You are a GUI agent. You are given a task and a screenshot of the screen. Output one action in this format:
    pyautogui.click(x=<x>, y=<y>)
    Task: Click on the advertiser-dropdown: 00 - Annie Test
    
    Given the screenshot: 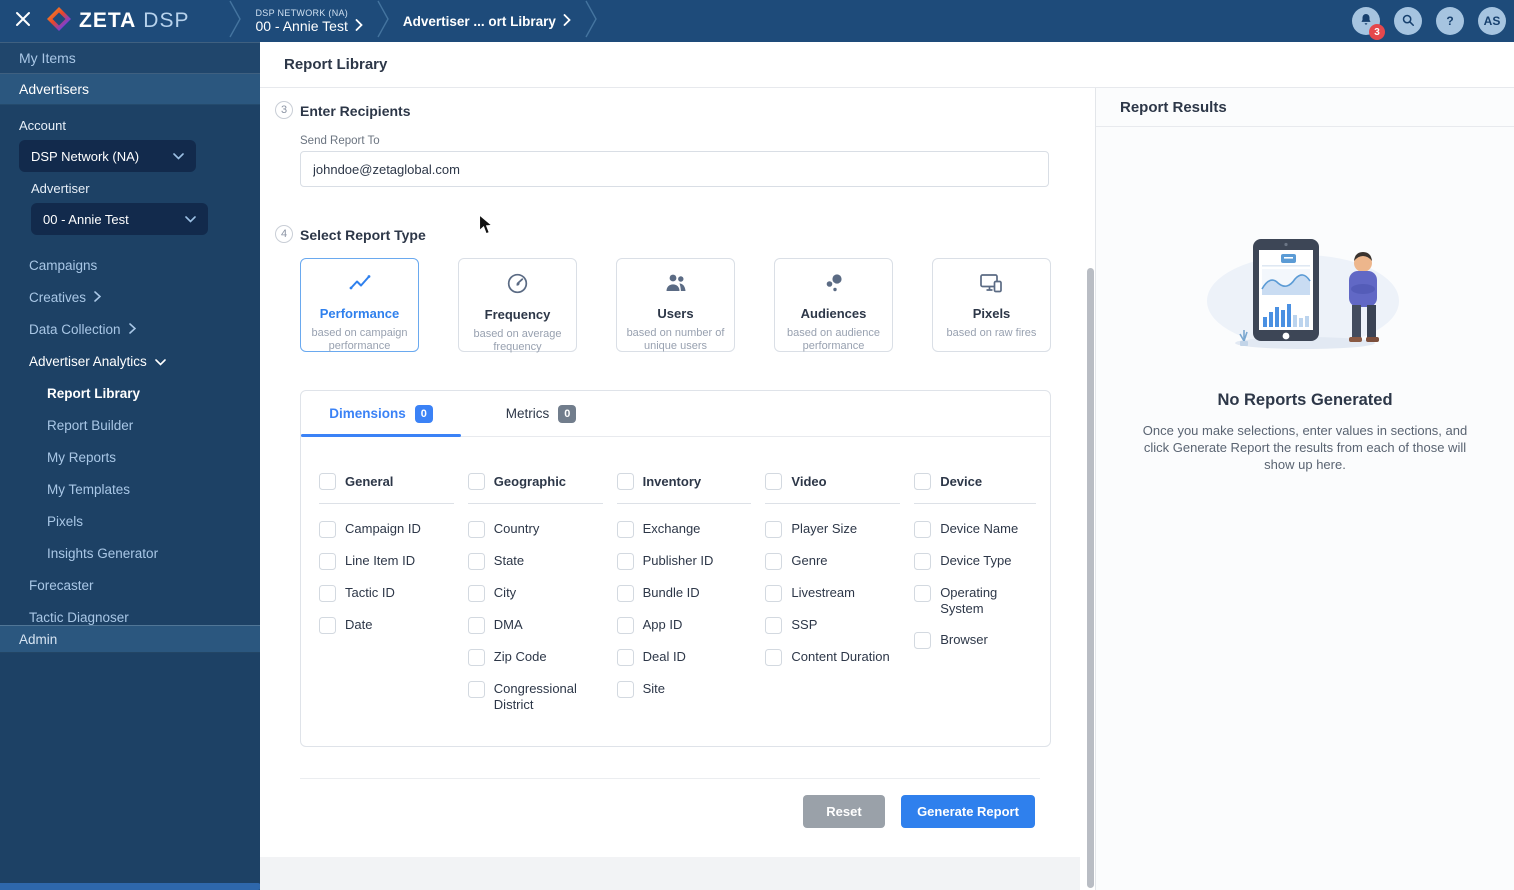 What is the action you would take?
    pyautogui.click(x=119, y=219)
    